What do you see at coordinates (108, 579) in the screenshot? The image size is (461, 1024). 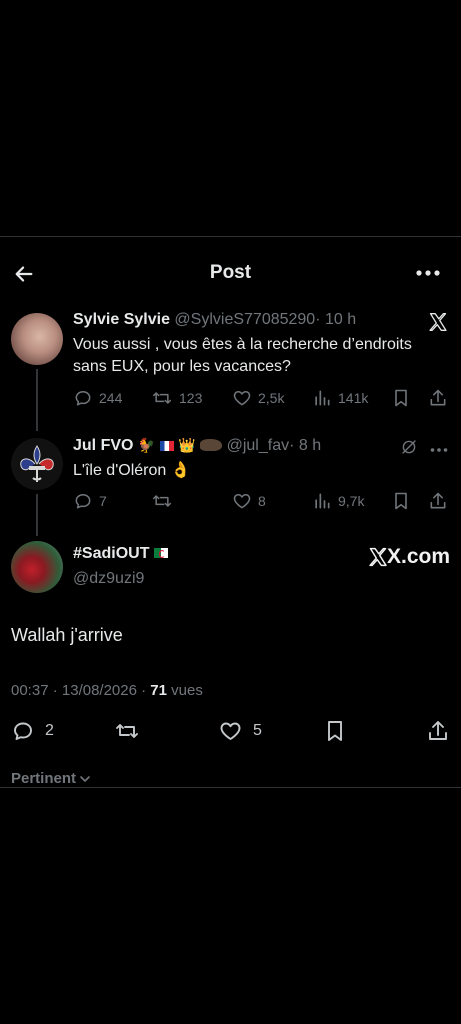 I see `author-handle: @dz9uzi9` at bounding box center [108, 579].